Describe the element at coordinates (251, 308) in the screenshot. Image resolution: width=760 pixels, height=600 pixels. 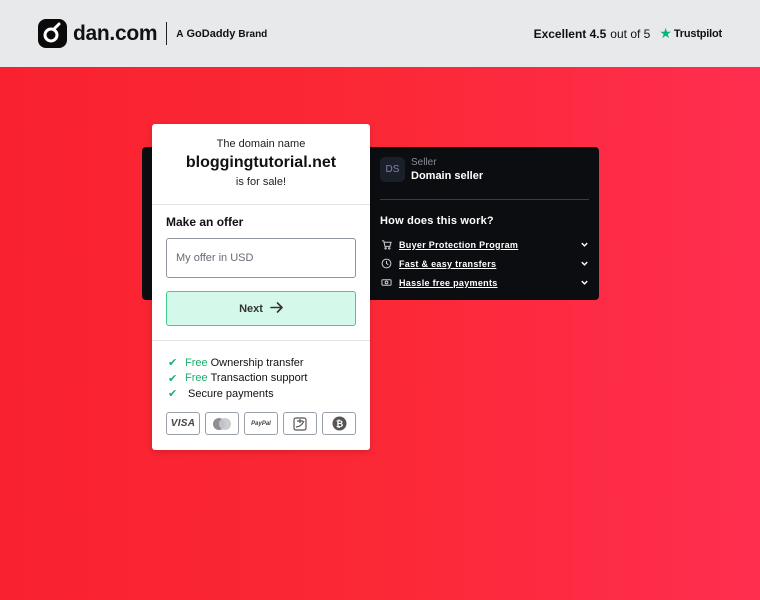
I see `next-label: Next` at that location.